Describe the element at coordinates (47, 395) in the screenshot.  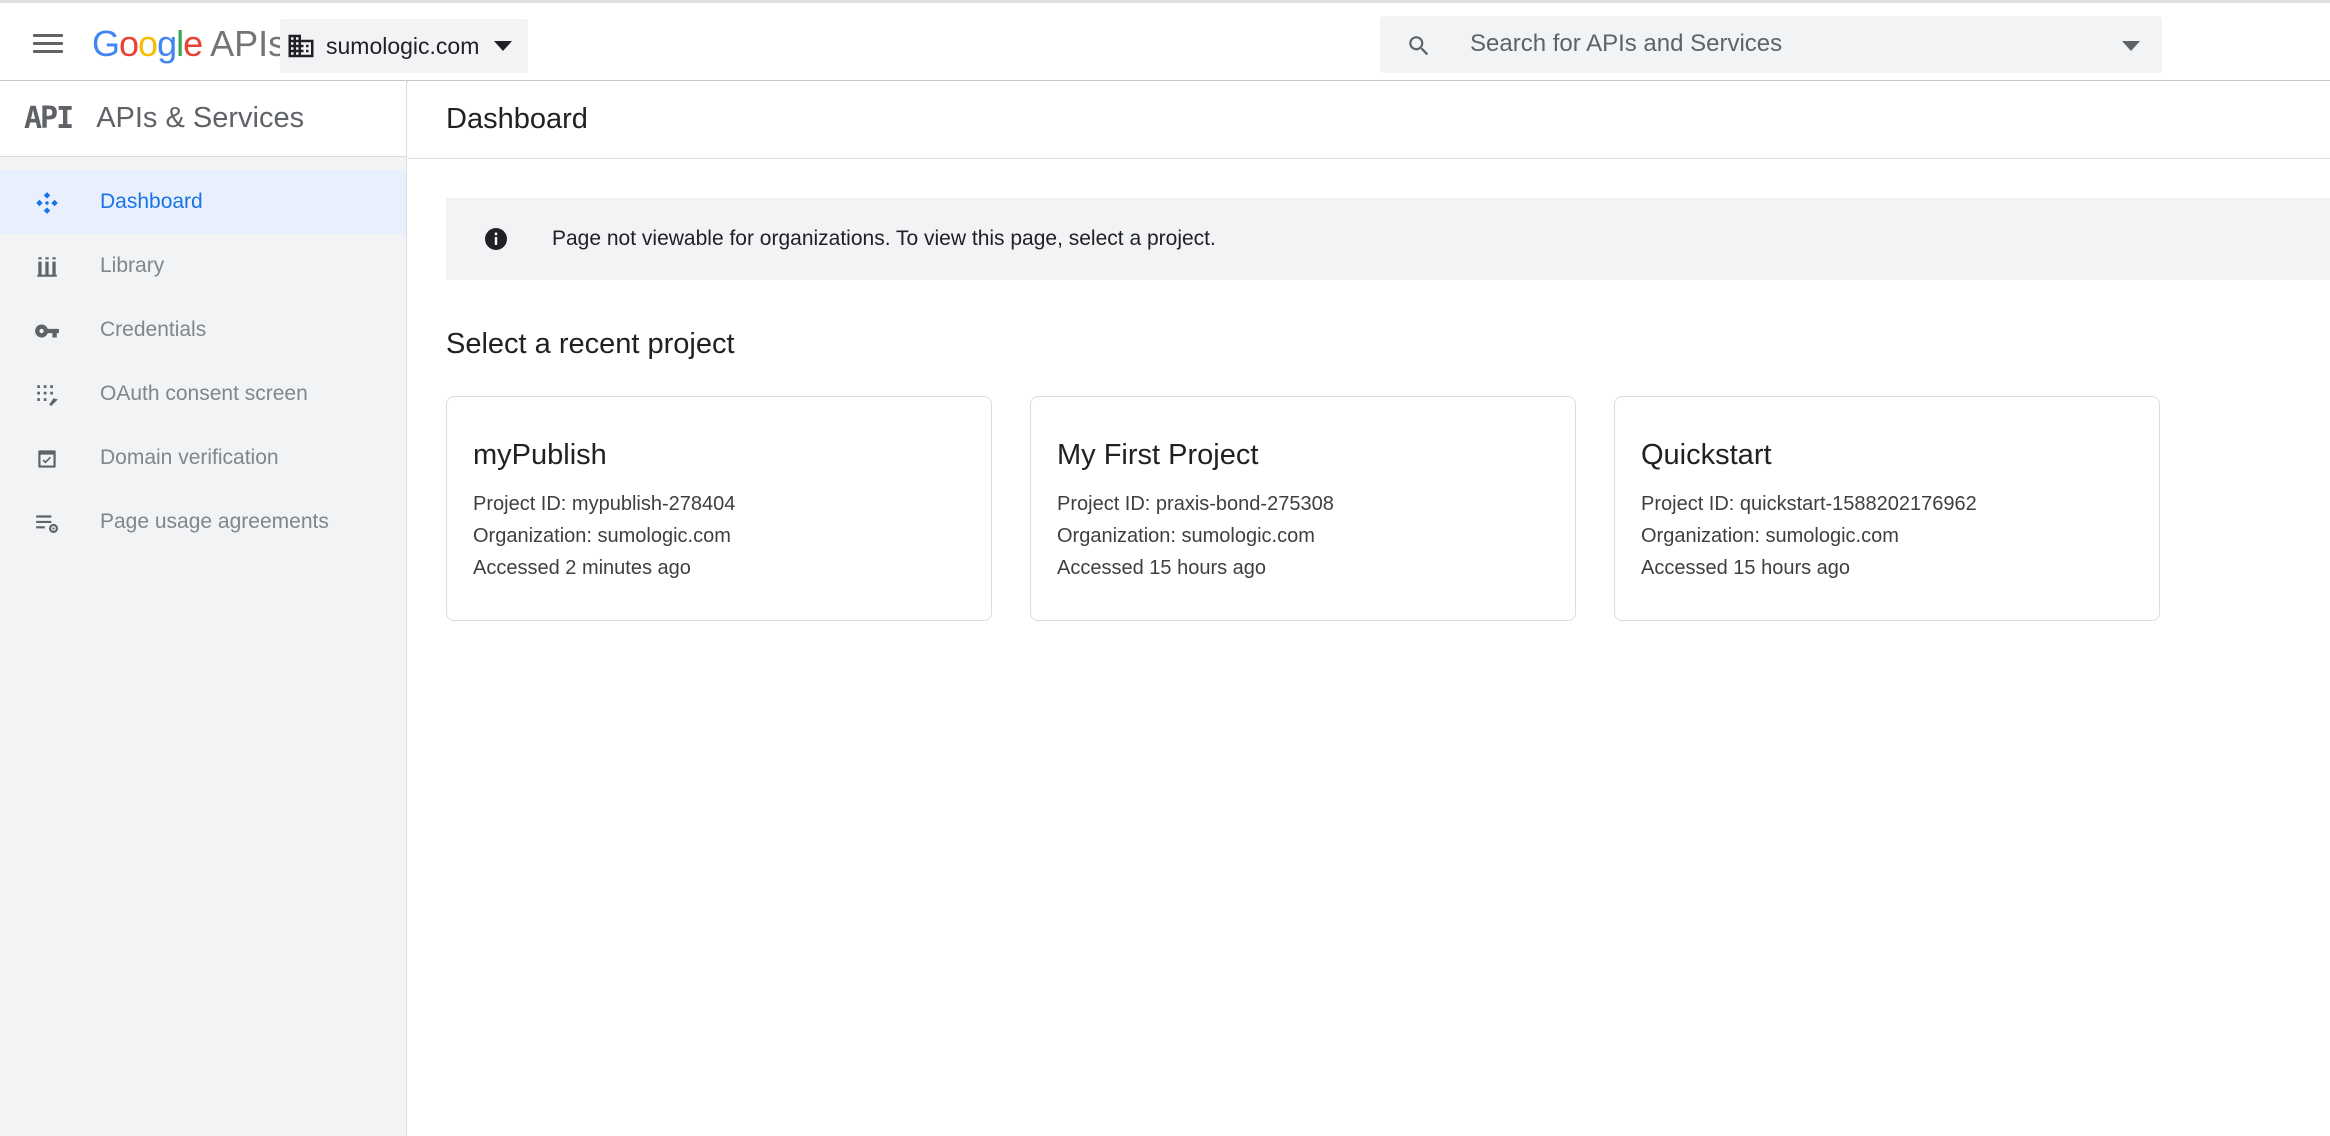
I see `oauth-consent-icon` at that location.